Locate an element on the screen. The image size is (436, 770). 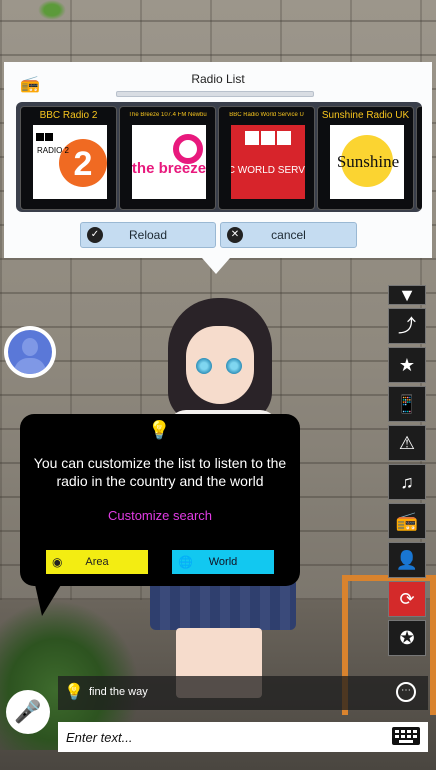
record-icon: ⟳ is located at coordinates (407, 599).